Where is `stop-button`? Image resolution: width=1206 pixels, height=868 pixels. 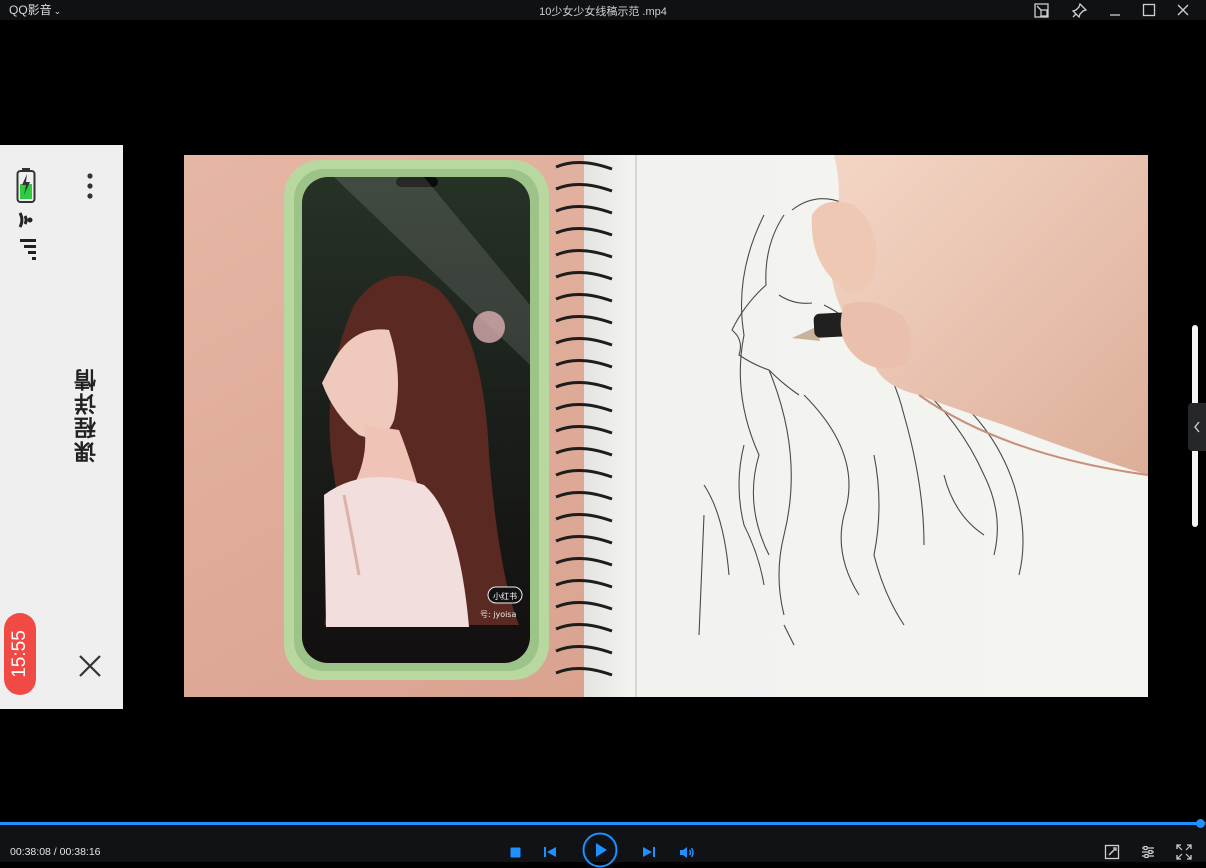 stop-button is located at coordinates (515, 852).